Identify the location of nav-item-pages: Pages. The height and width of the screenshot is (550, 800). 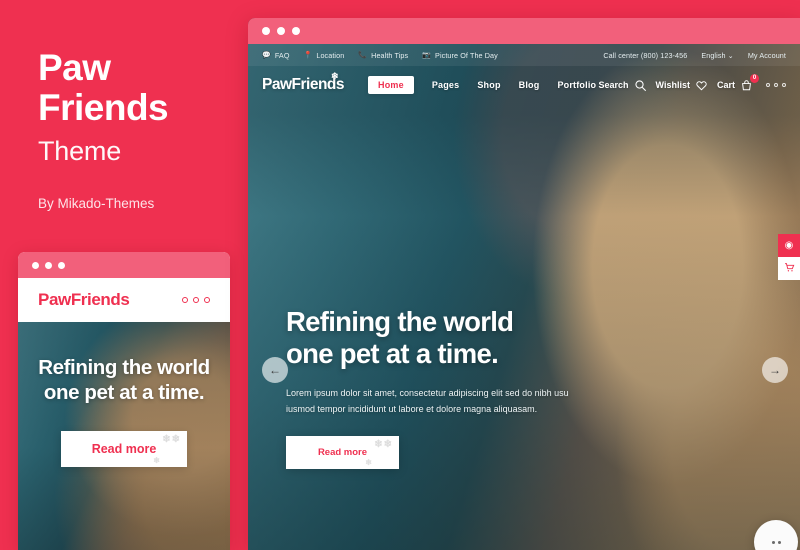
(446, 85).